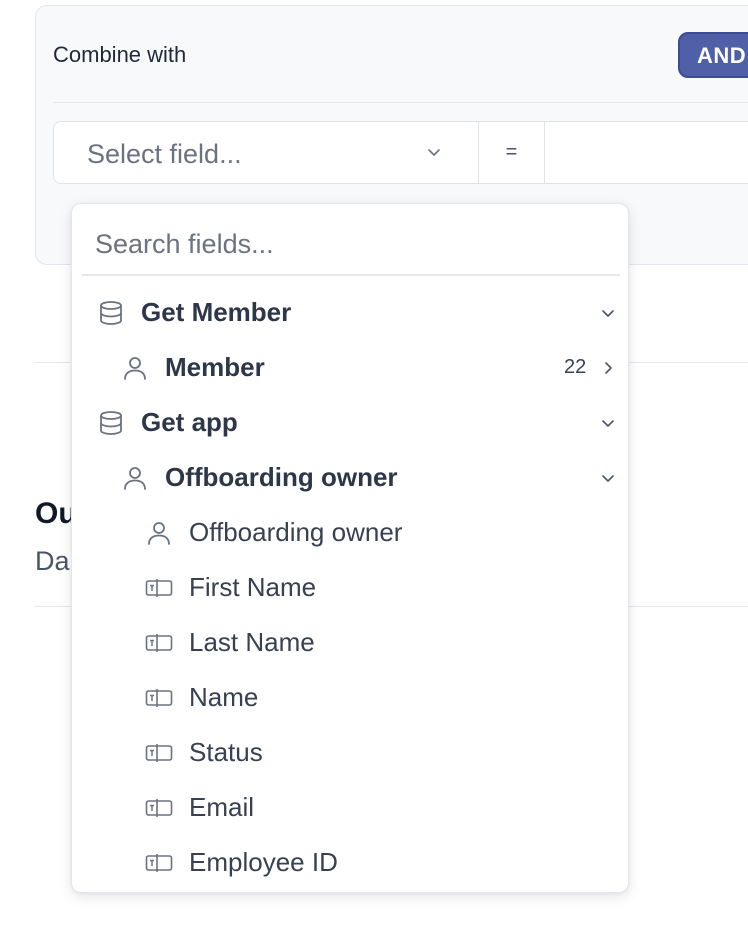  Describe the element at coordinates (350, 367) in the screenshot. I see `field-member: Member 22` at that location.